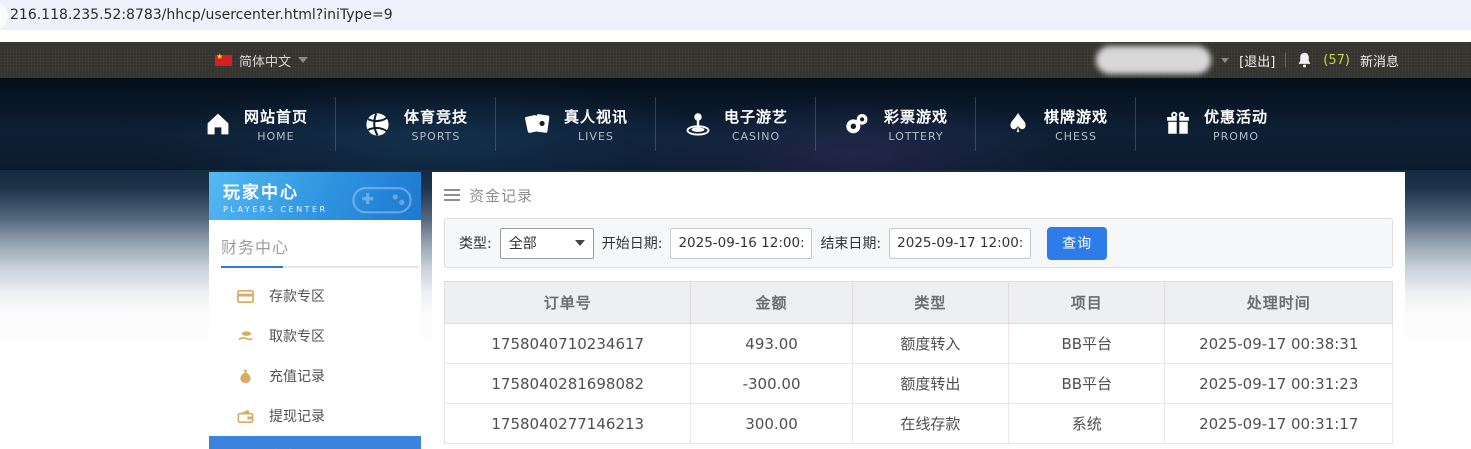 The width and height of the screenshot is (1471, 449). I want to click on nav-label-en: LOTTERY, so click(916, 136).